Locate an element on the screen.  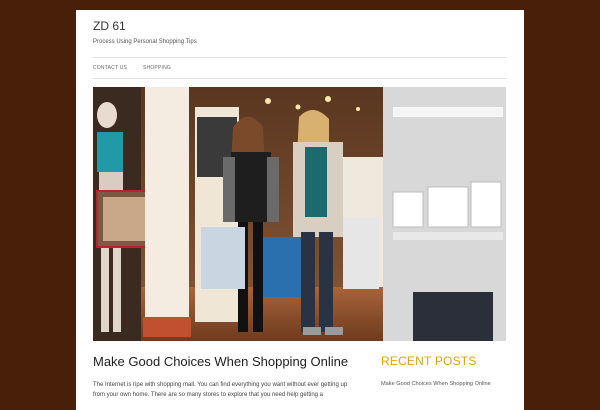
recent-posts-heading: RECENT POSTS is located at coordinates (429, 361).